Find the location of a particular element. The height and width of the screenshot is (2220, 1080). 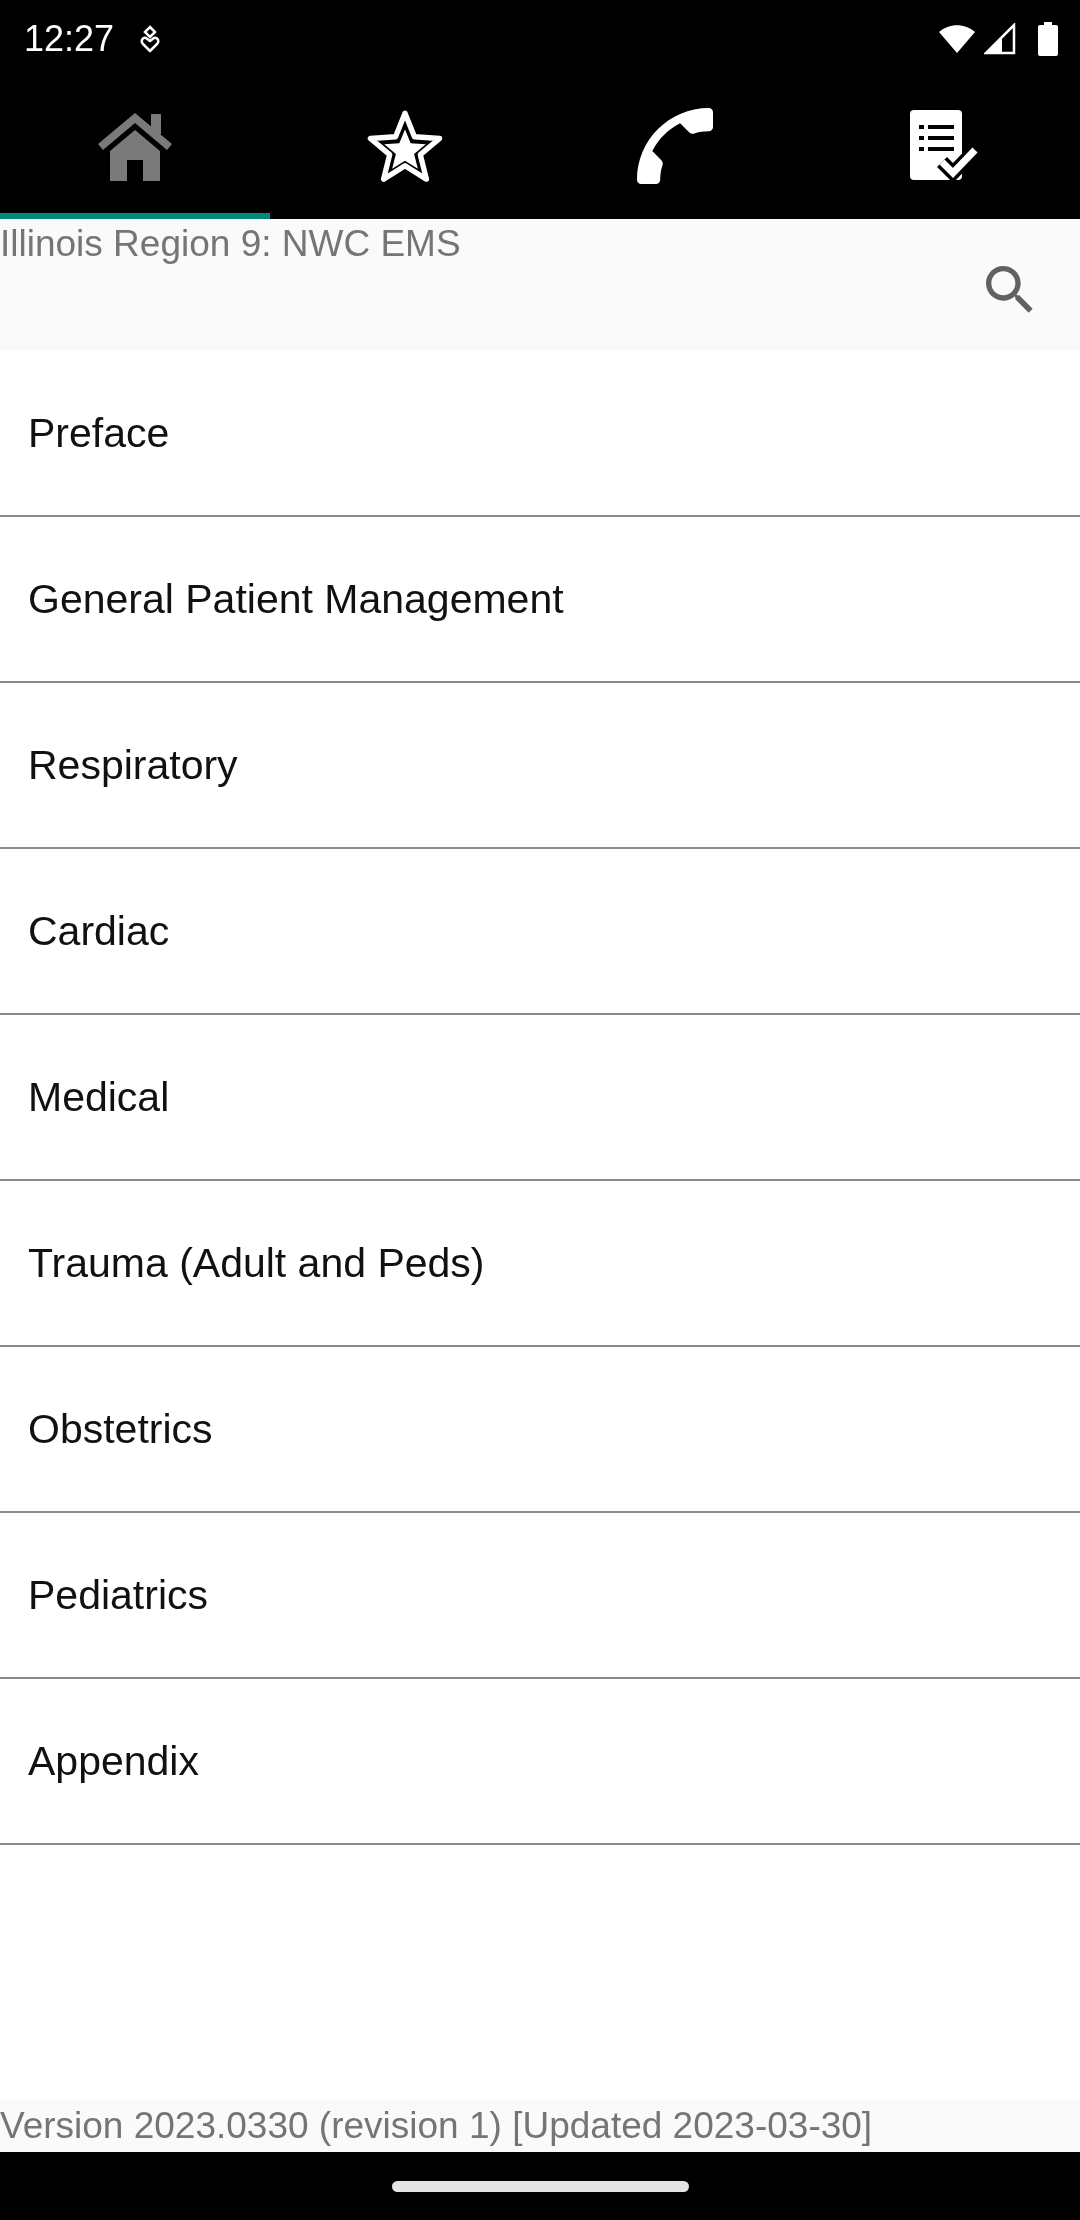

status-time: 12:27 is located at coordinates (69, 39).